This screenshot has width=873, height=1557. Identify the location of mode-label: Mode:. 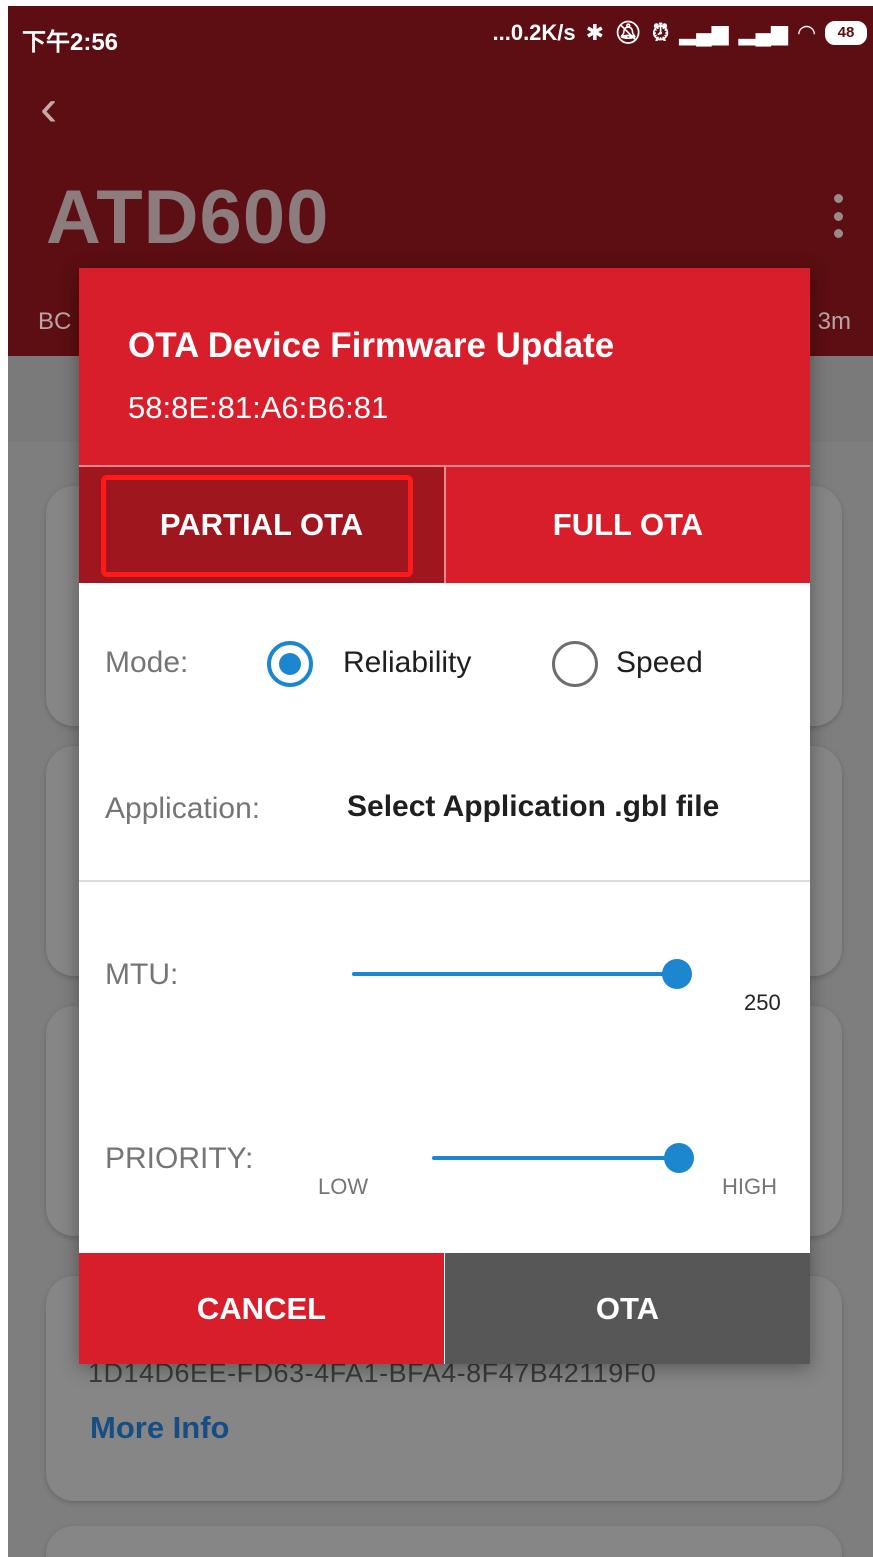
(147, 662).